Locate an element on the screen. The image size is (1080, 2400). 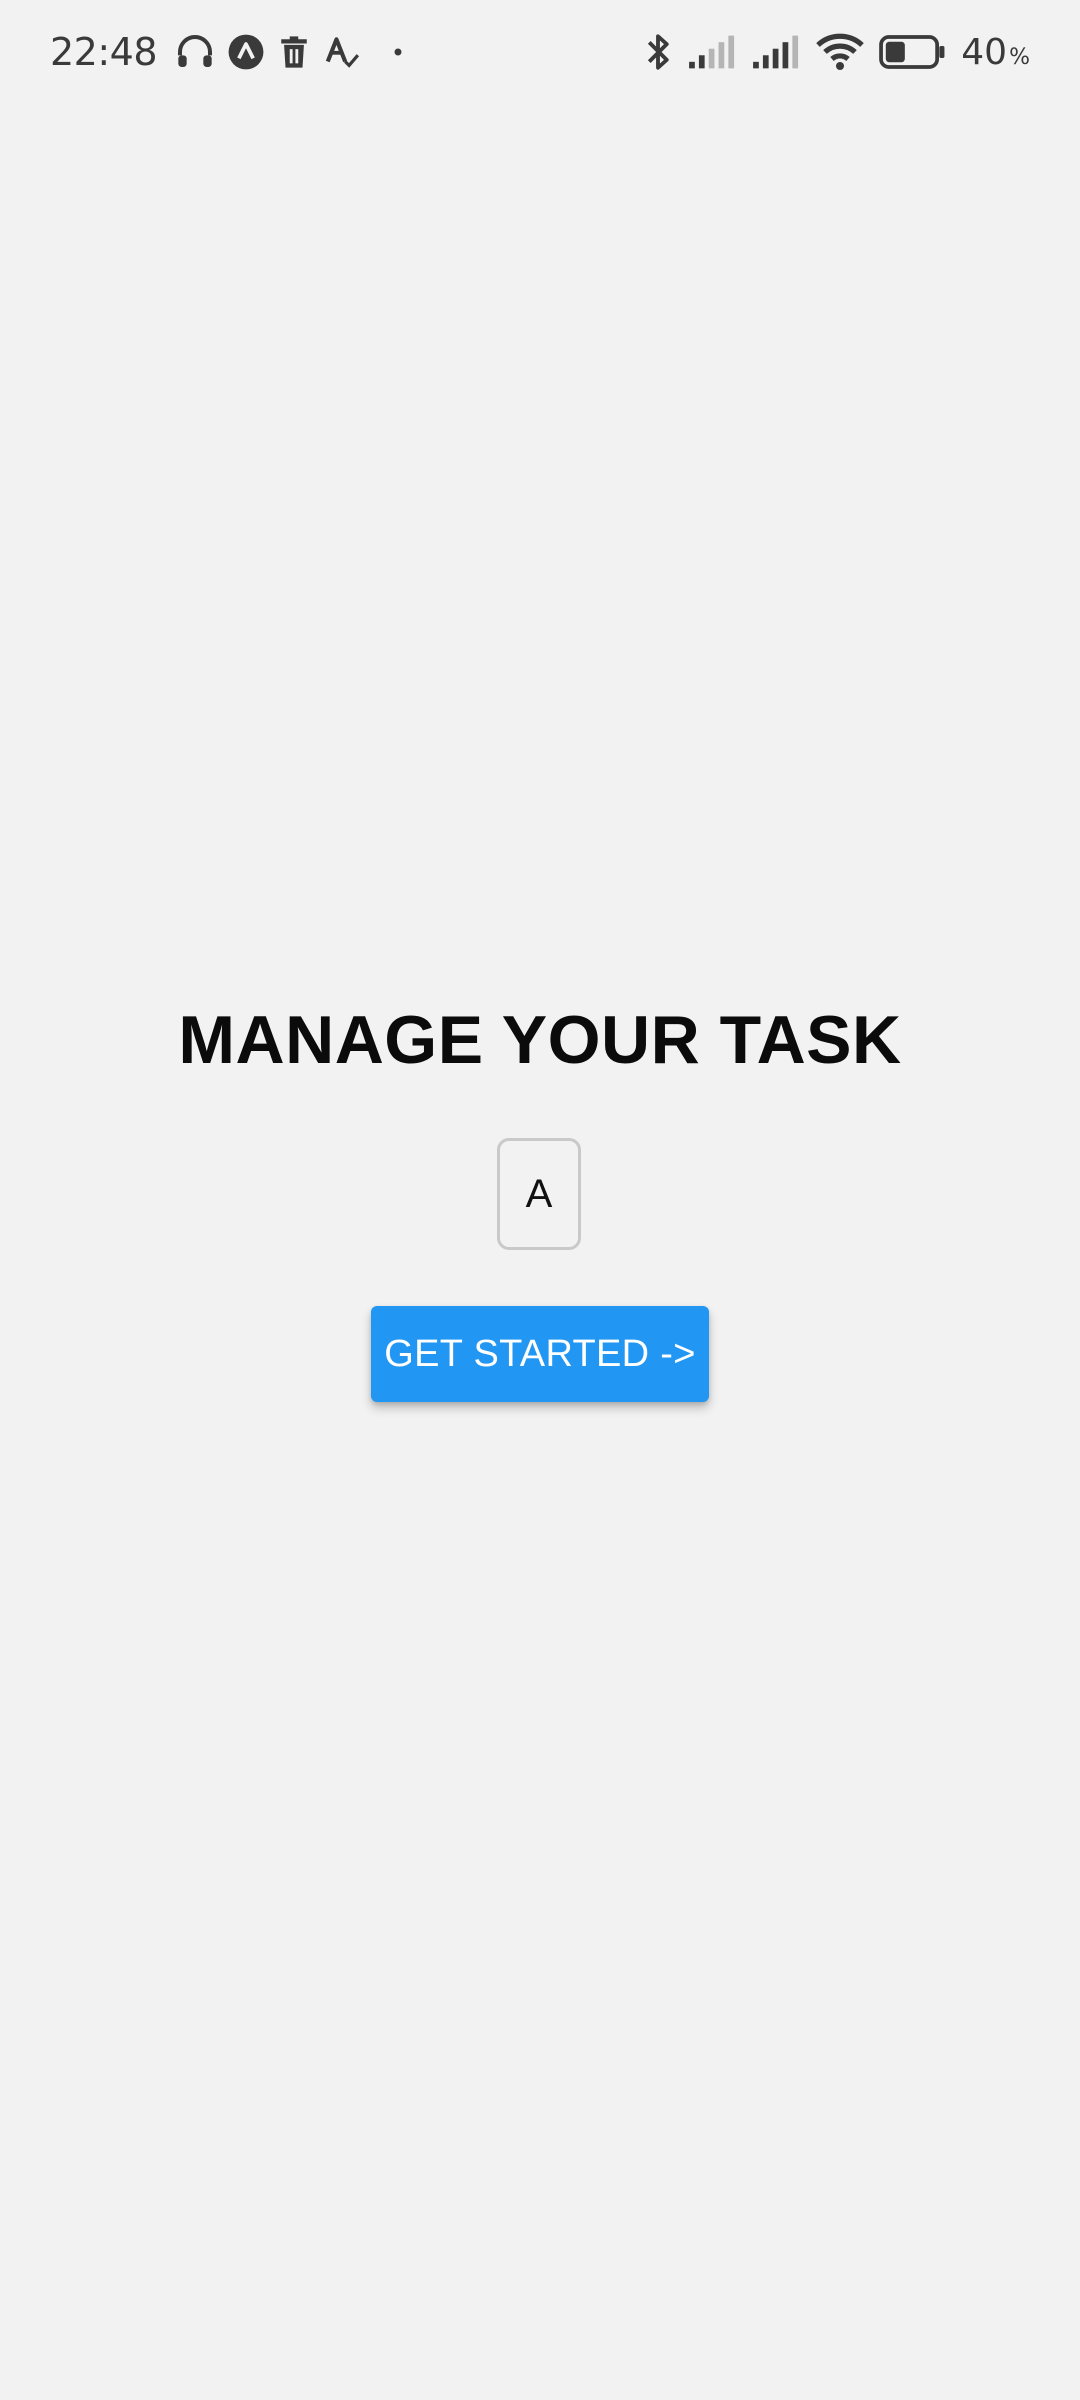
status-right: 40% is located at coordinates (836, 52).